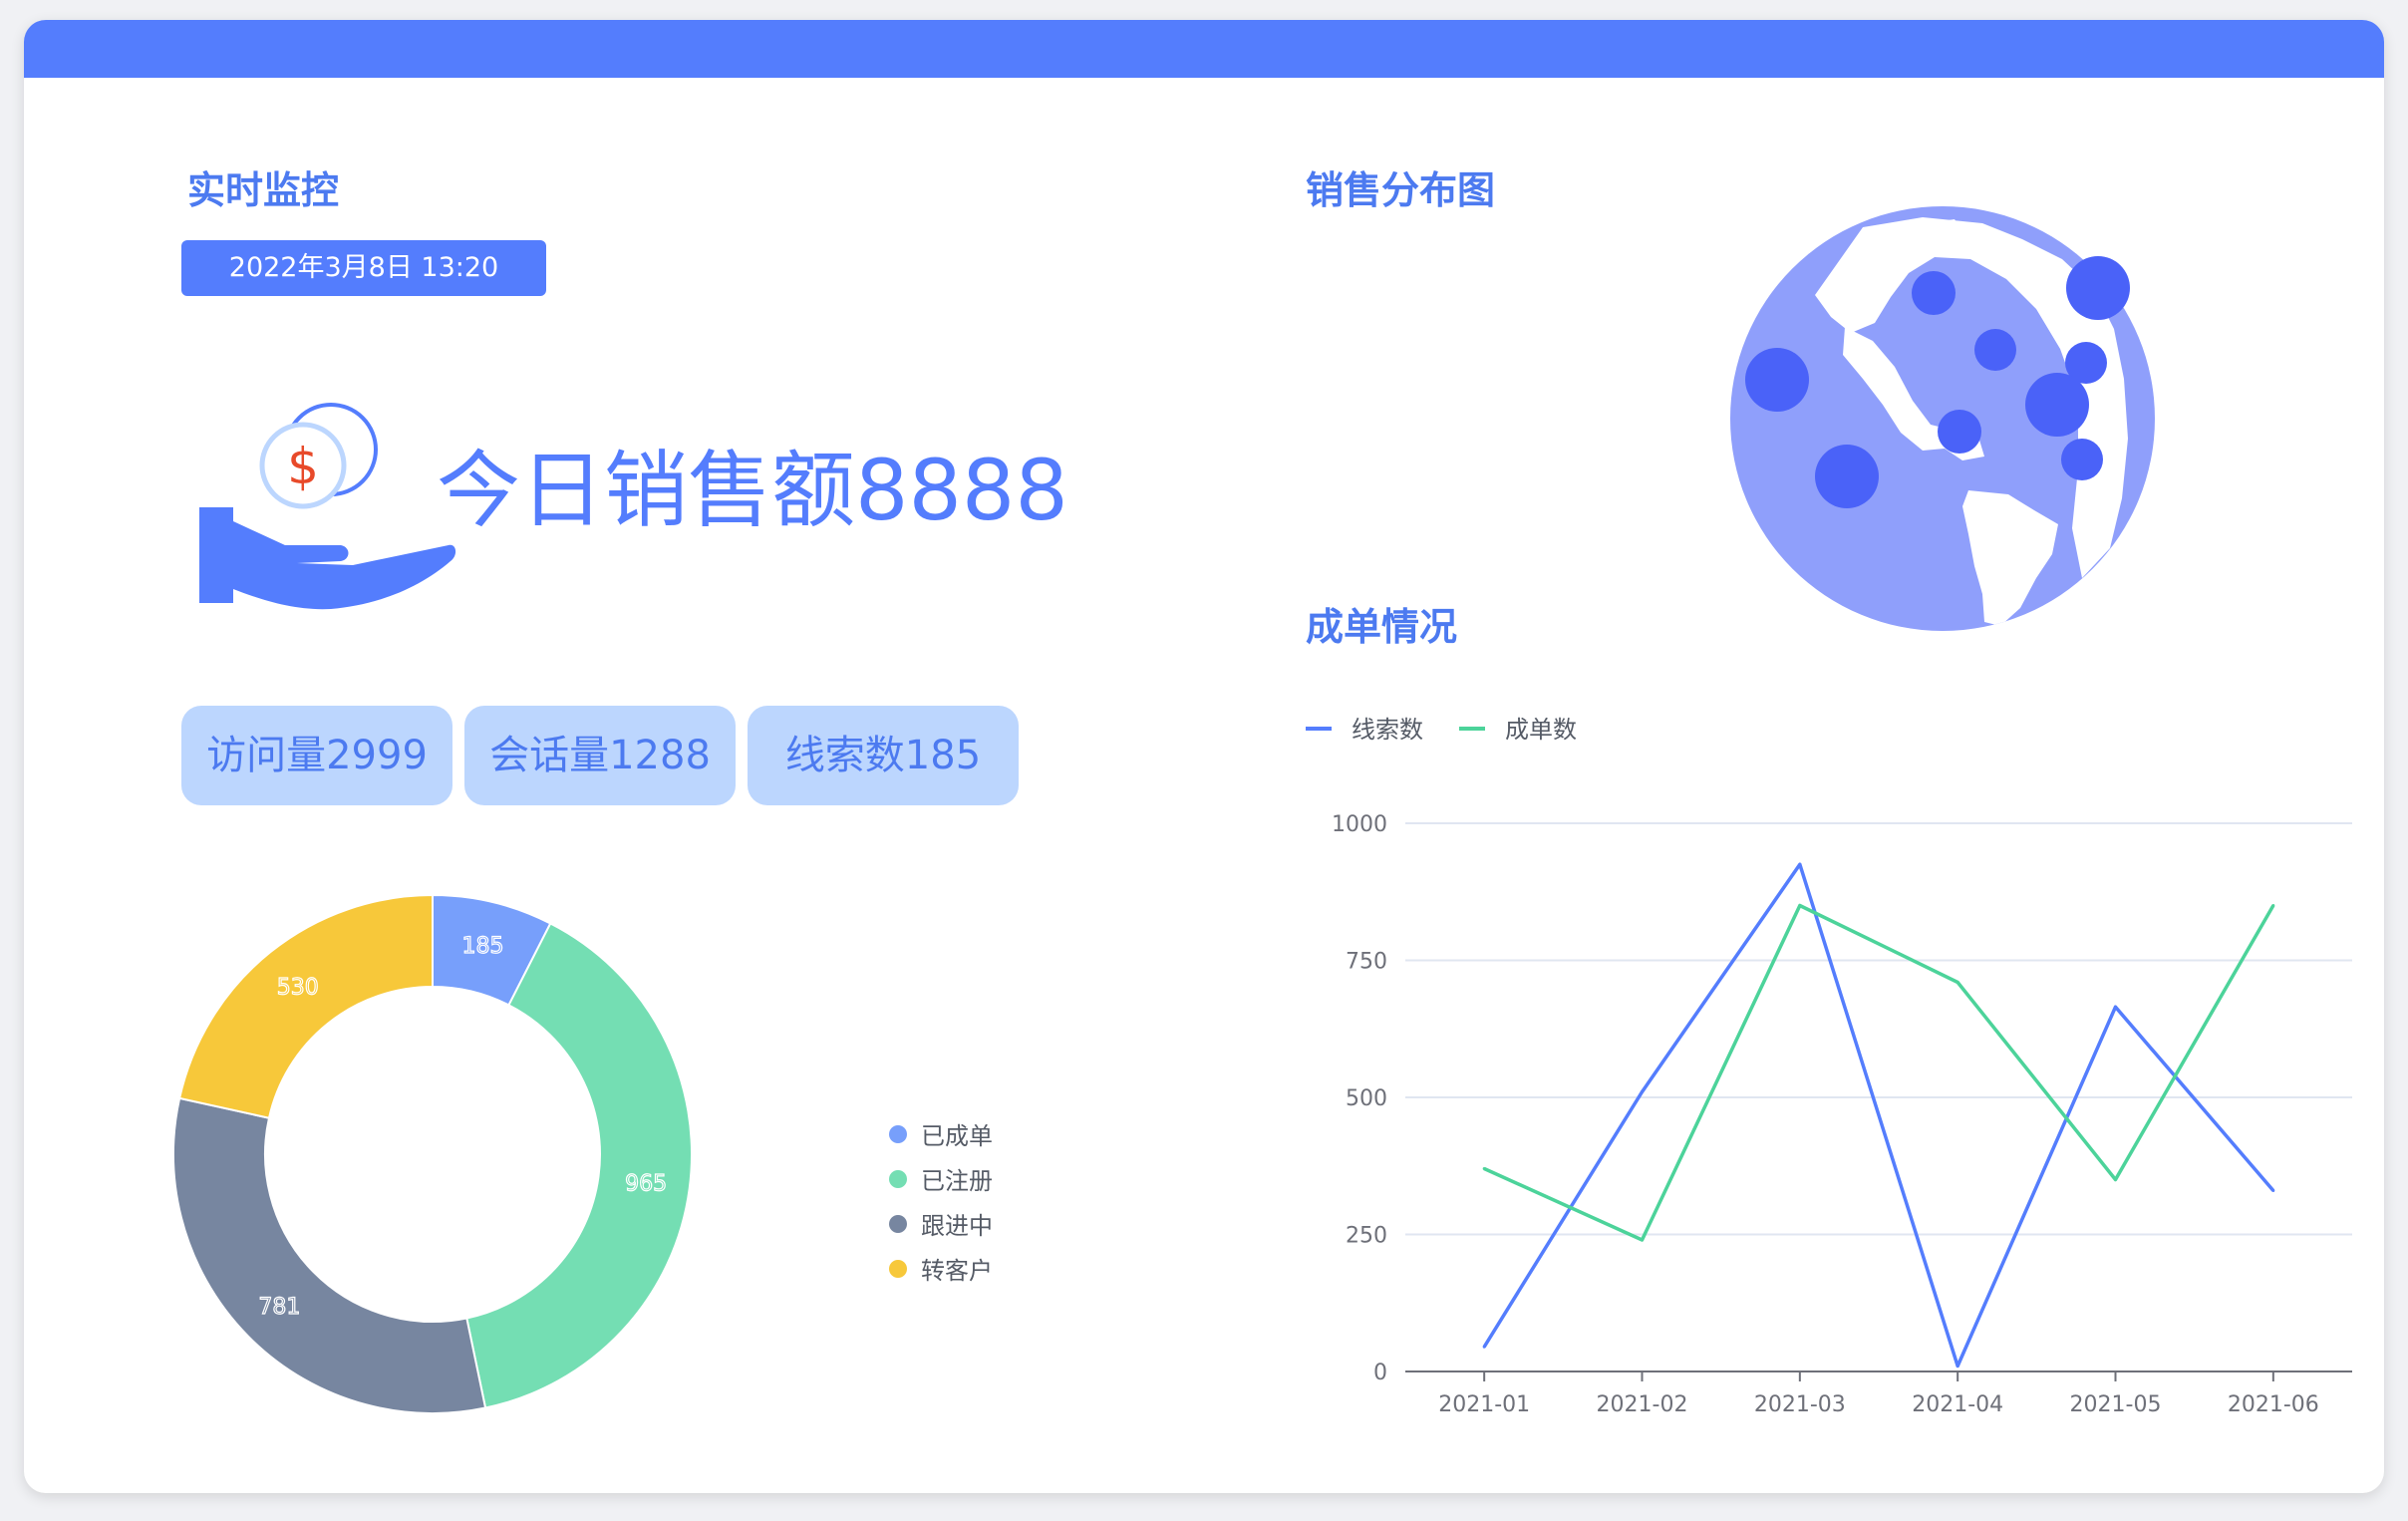 The image size is (2408, 1521). Describe the element at coordinates (1401, 190) in the screenshot. I see `distribution-title: 销售分布图` at that location.